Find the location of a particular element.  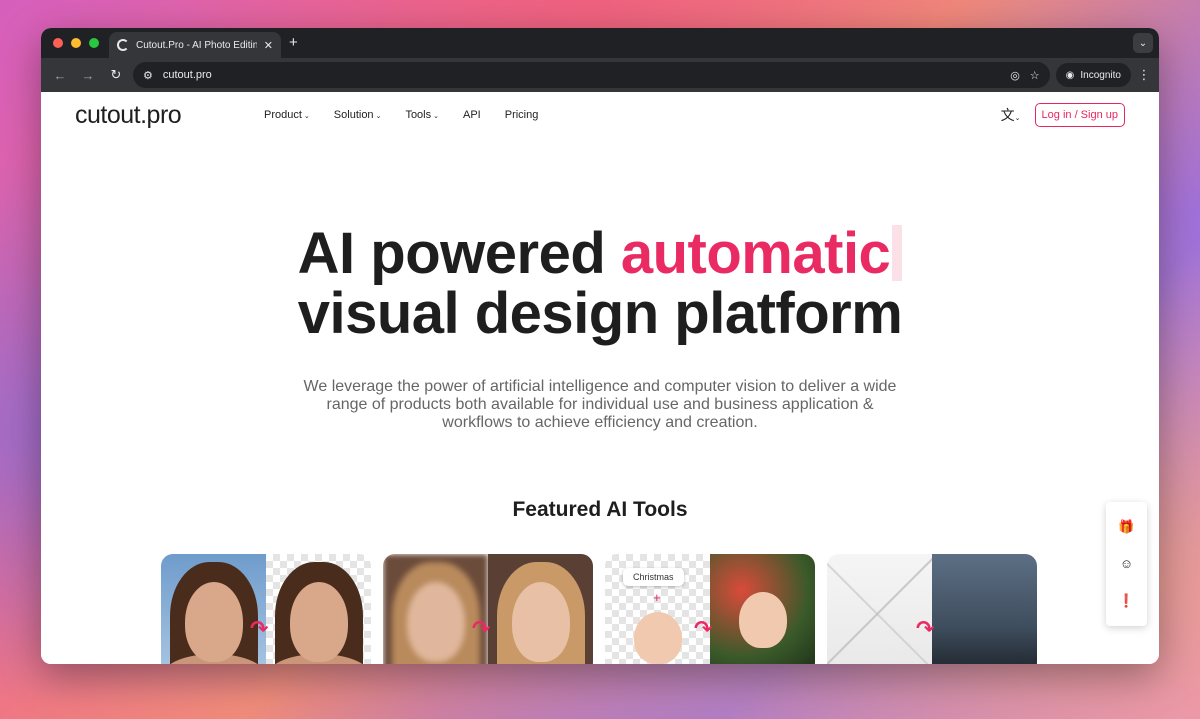

browser-menu-icon: ⋮ is located at coordinates (1144, 75).